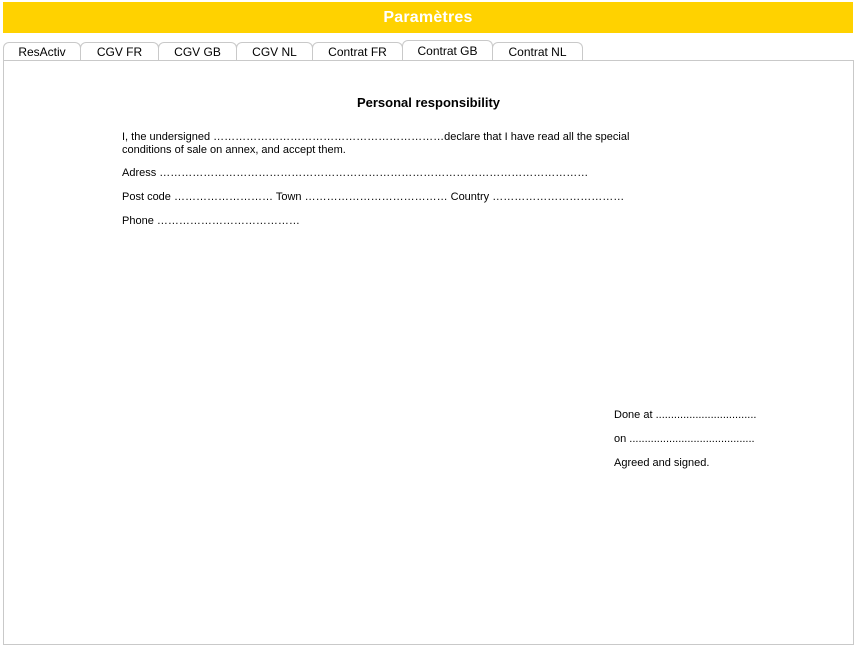 This screenshot has height=649, width=860. What do you see at coordinates (197, 51) in the screenshot?
I see `tab-cgv-gb: CGV GB` at bounding box center [197, 51].